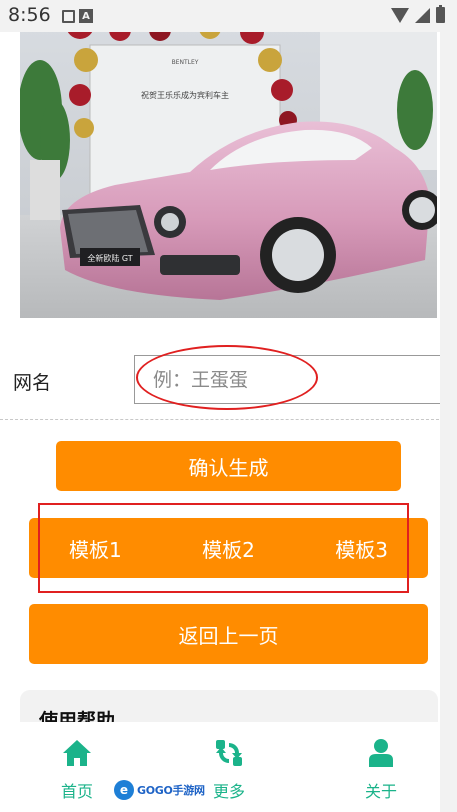  What do you see at coordinates (32, 383) in the screenshot?
I see `nickname-label: 网名` at bounding box center [32, 383].